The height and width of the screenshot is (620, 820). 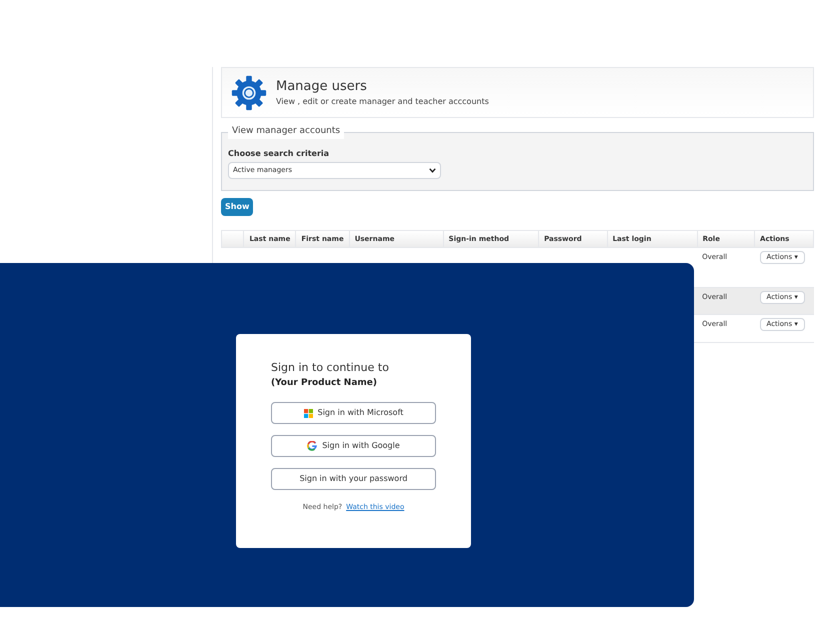 I want to click on field-label: Choose search criteria, so click(x=279, y=154).